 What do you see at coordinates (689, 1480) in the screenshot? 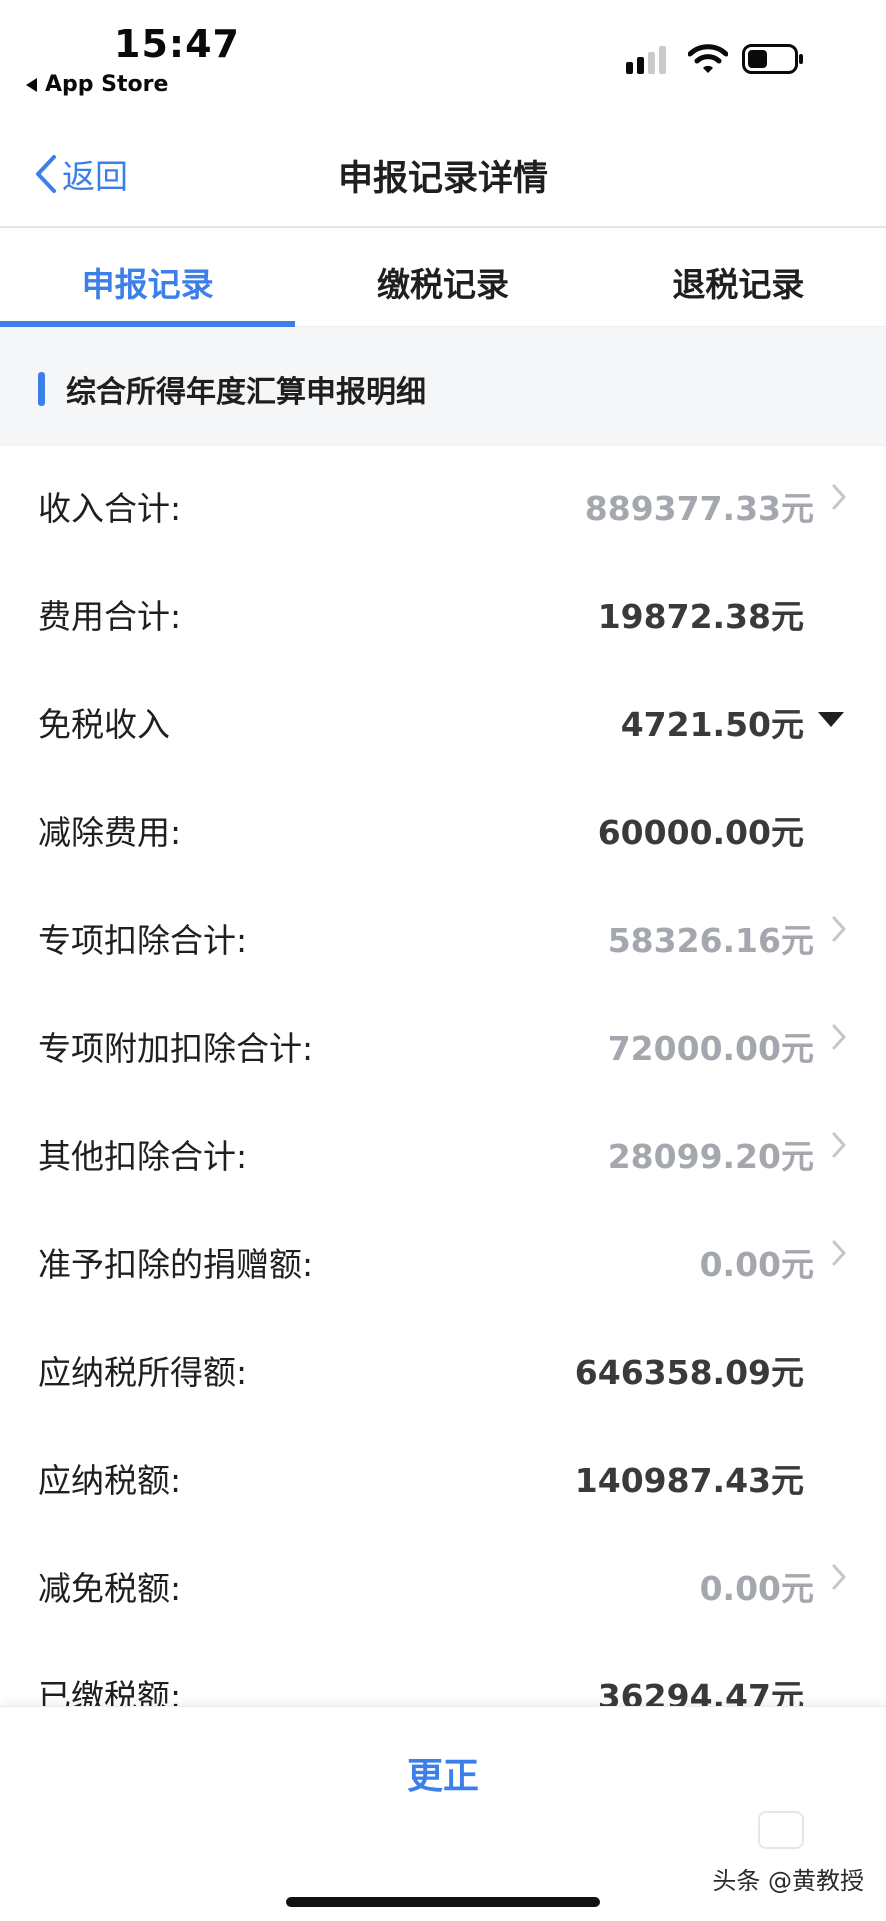
I see `row-value: 140987.43元` at bounding box center [689, 1480].